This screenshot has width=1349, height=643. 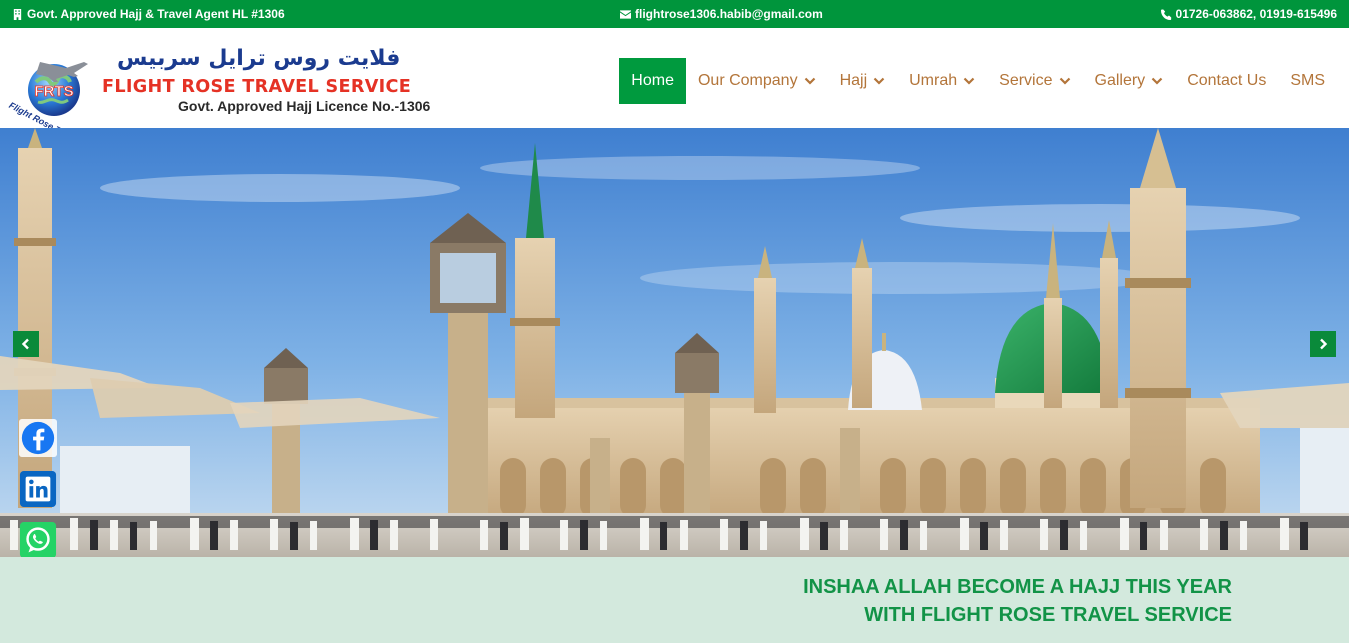 I want to click on facebook-link, so click(x=38, y=438).